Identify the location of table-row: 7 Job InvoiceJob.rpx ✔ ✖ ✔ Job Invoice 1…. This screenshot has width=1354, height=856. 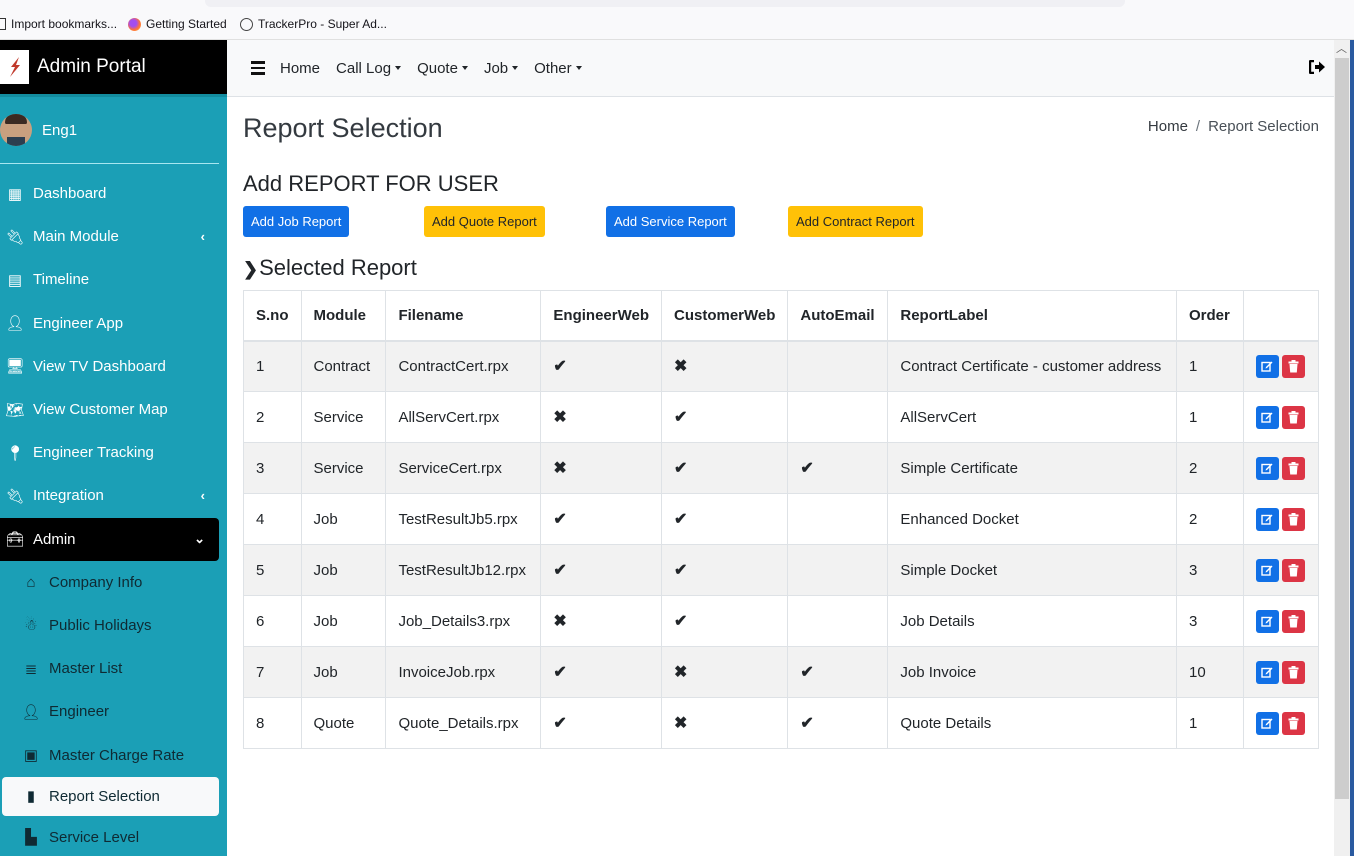
(781, 672).